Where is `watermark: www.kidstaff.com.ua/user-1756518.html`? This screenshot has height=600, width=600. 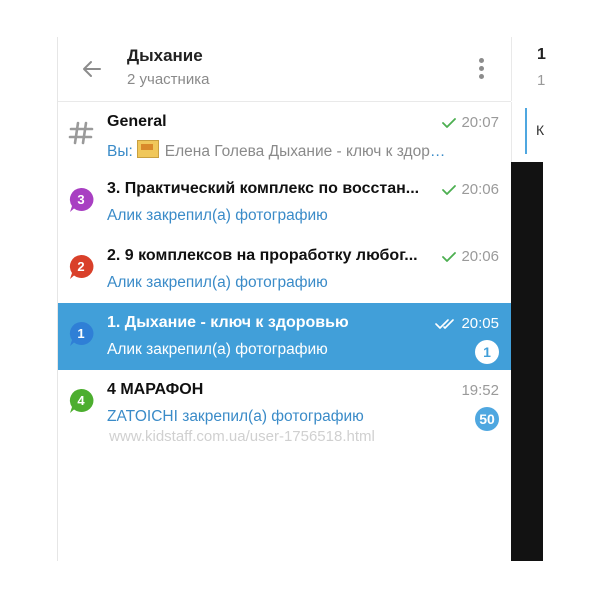
watermark: www.kidstaff.com.ua/user-1756518.html is located at coordinates (242, 436).